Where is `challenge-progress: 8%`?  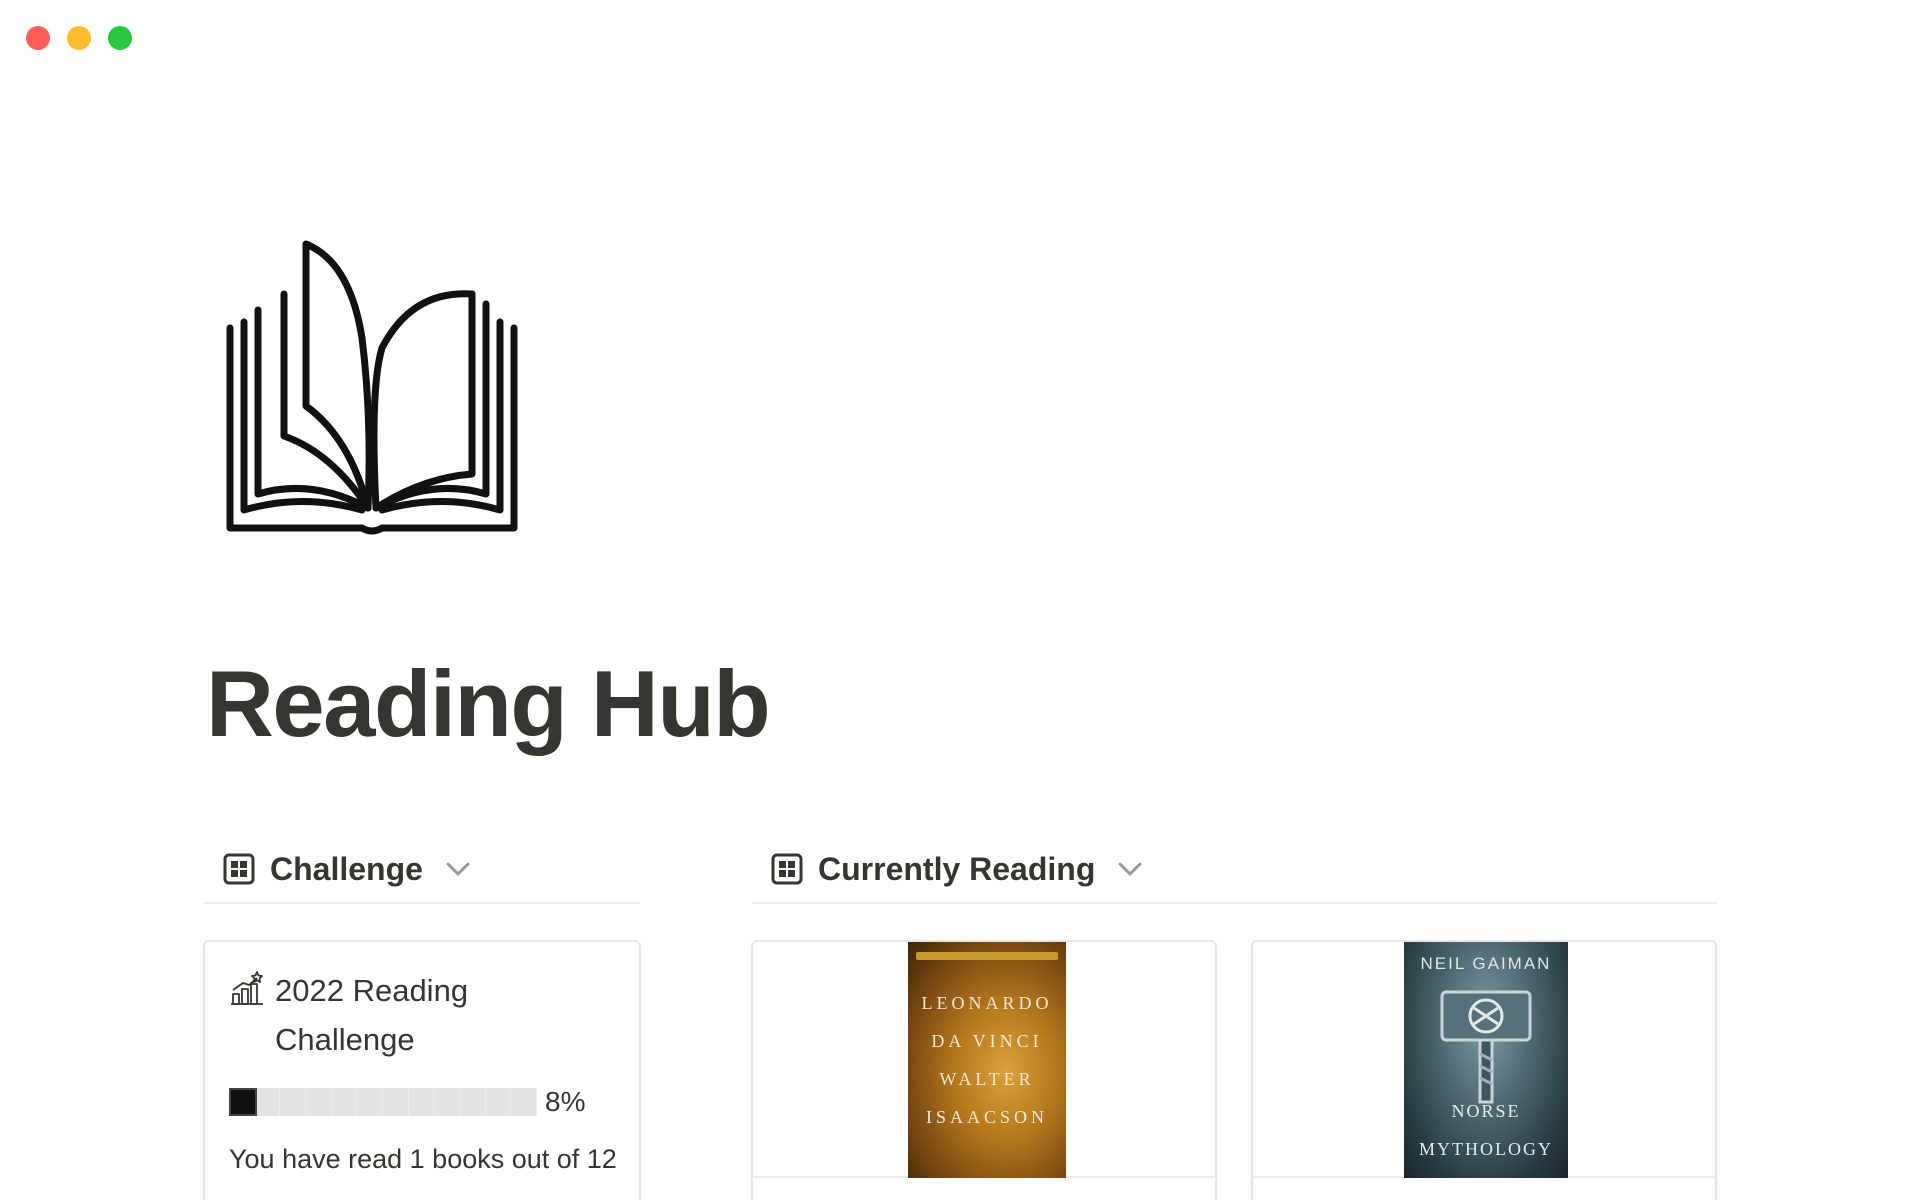 challenge-progress: 8% is located at coordinates (422, 1102).